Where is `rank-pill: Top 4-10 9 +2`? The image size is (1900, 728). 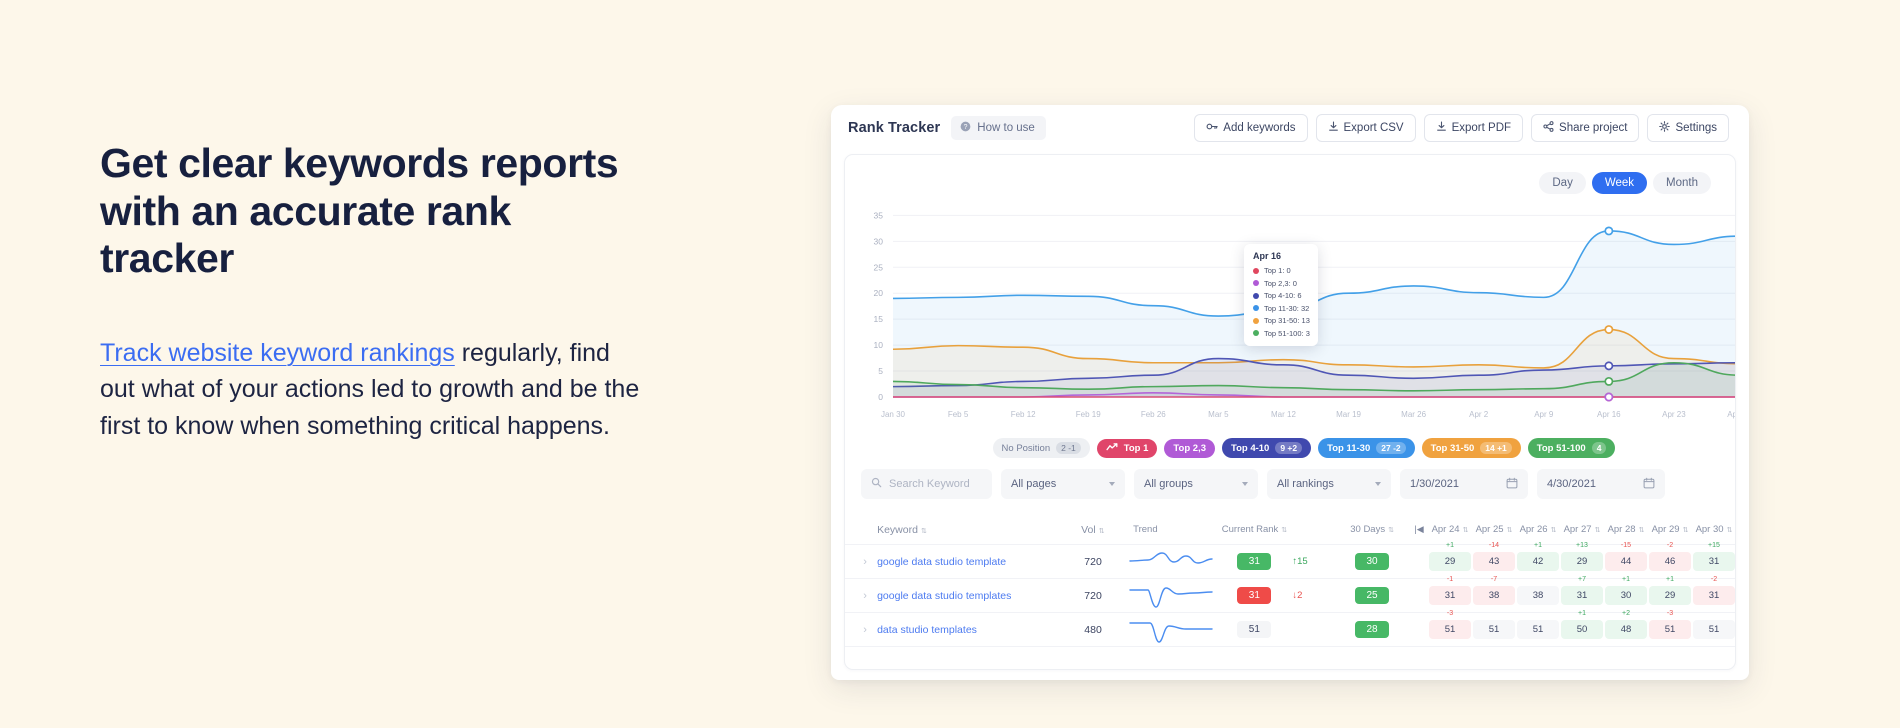
rank-pill: Top 4-10 9 +2 is located at coordinates (1266, 448).